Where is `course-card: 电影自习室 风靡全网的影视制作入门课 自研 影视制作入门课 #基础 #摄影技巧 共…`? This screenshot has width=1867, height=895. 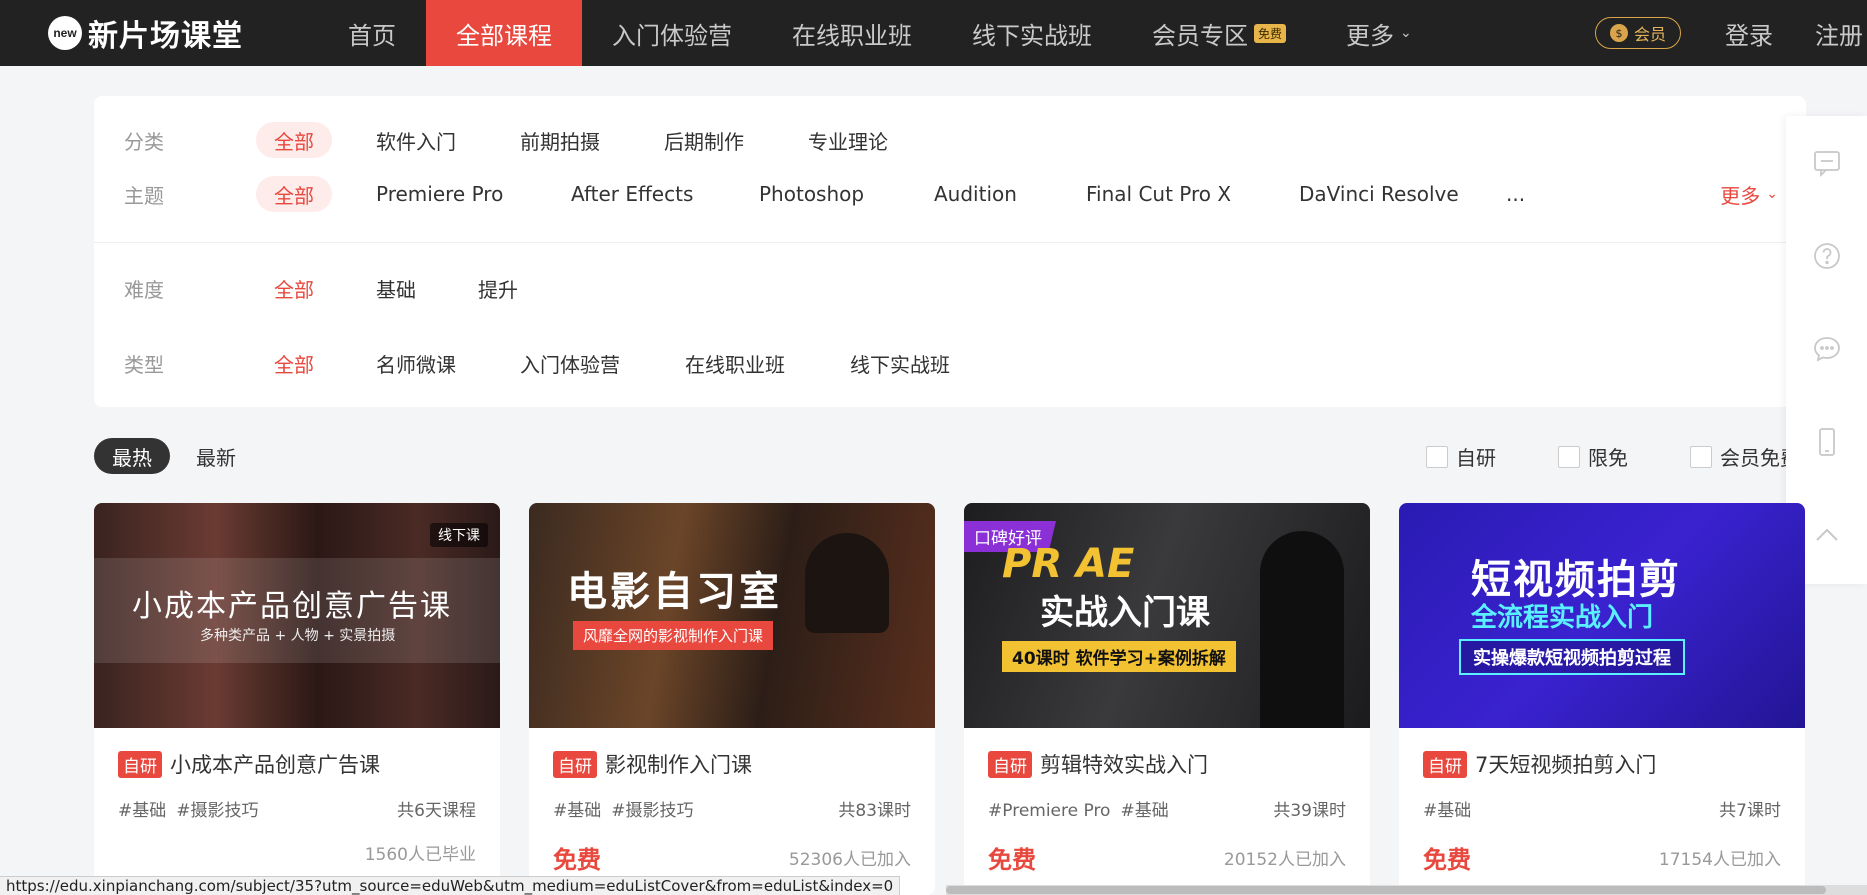 course-card: 电影自习室 风靡全网的影视制作入门课 自研 影视制作入门课 #基础 #摄影技巧 共… is located at coordinates (732, 699).